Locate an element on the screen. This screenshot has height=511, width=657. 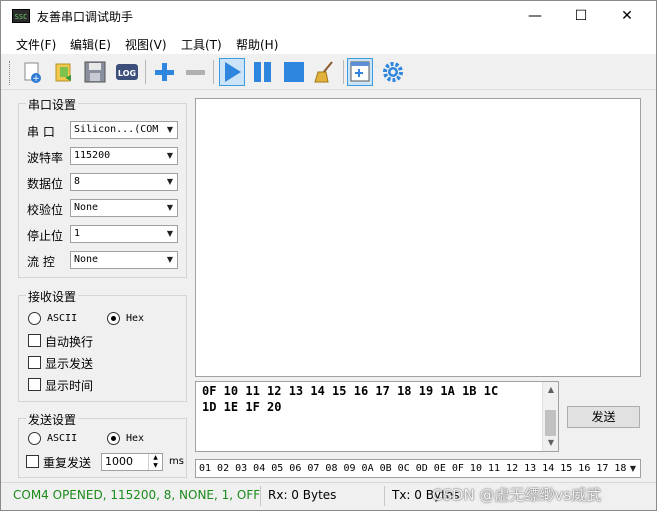
parity-label: 校验位 is located at coordinates (45, 210).